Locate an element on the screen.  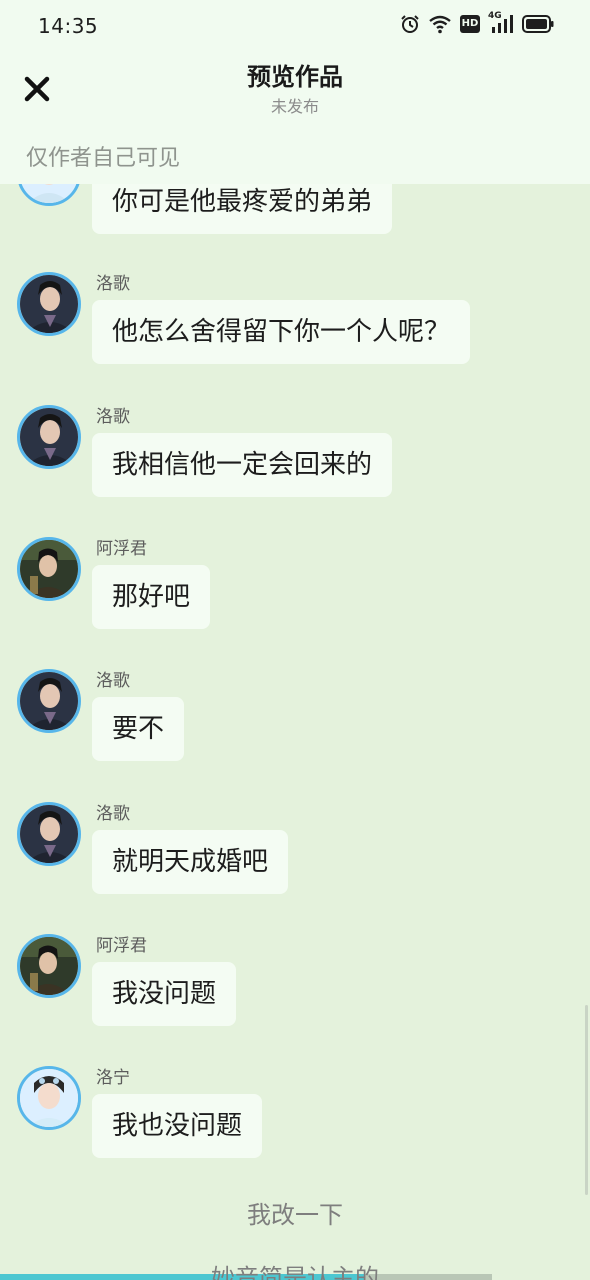
status-icons: HD 4G is located at coordinates (477, 22).